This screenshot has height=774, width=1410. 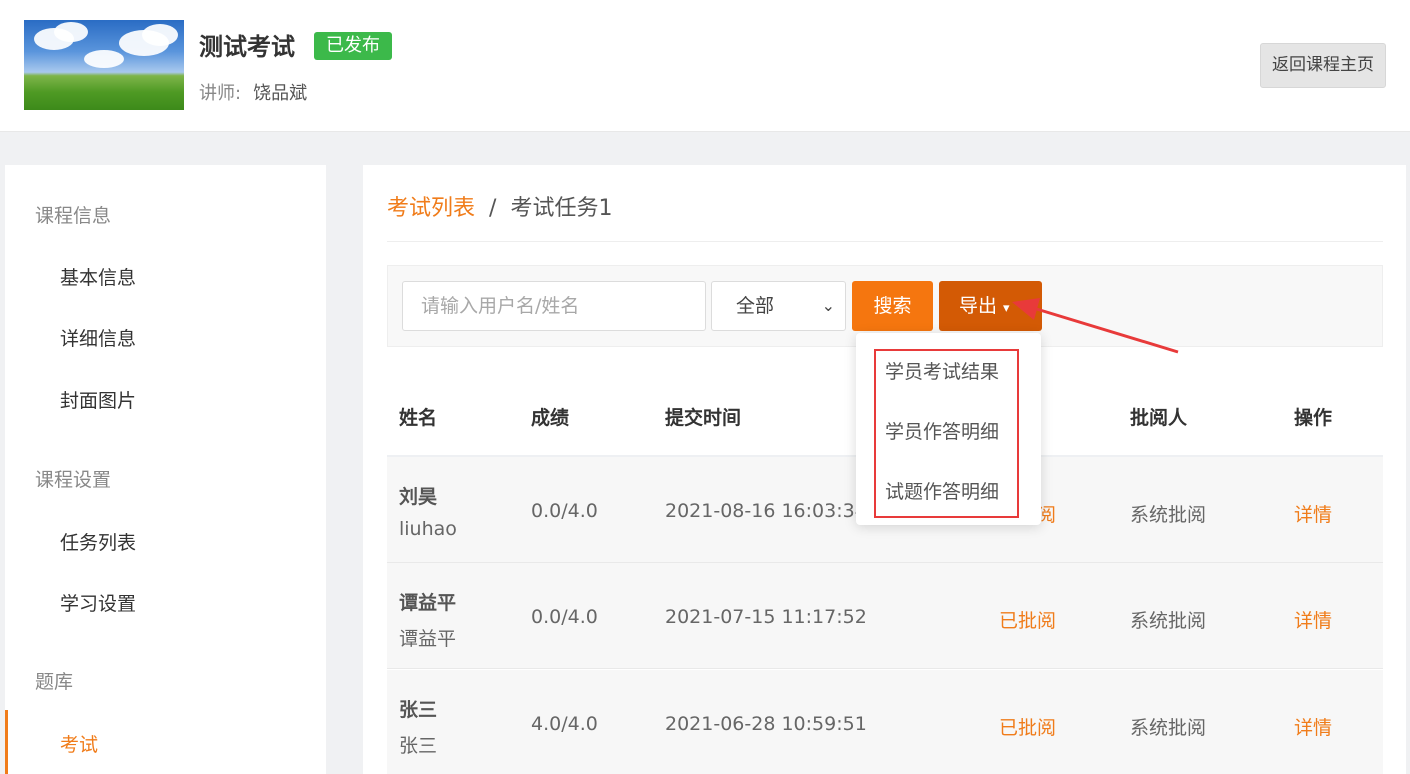 I want to click on submit-time: 2021-06-28 10:59:51, so click(x=766, y=724).